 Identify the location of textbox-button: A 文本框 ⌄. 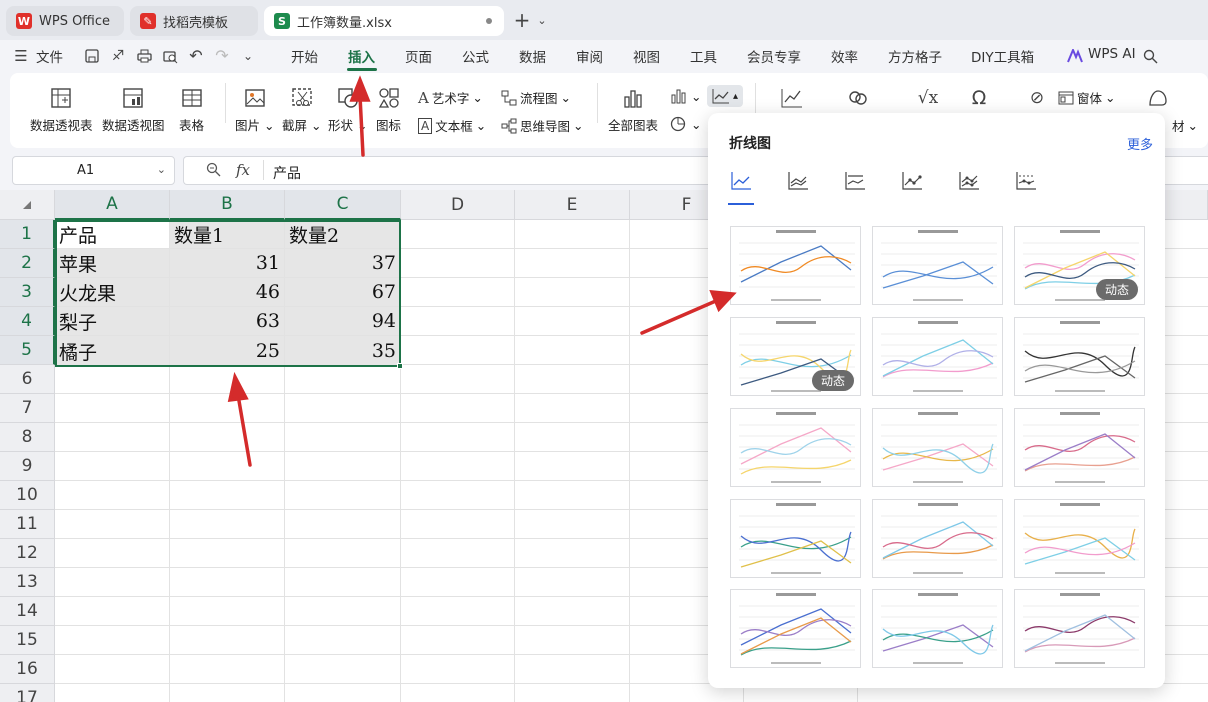
(452, 125).